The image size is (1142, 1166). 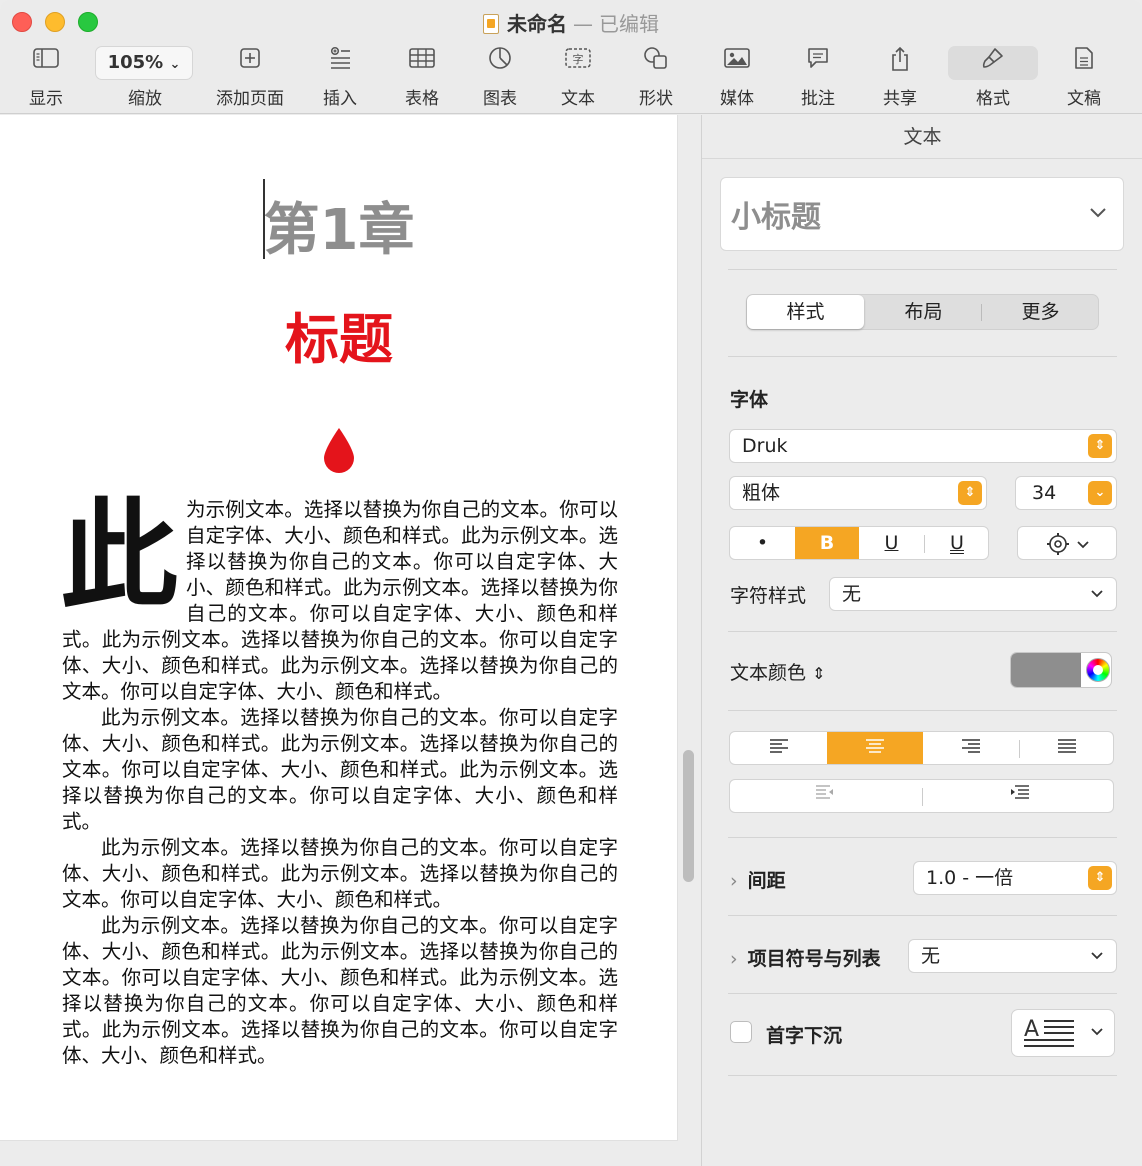 I want to click on window-title: 未命名 — 已编辑, so click(x=571, y=22).